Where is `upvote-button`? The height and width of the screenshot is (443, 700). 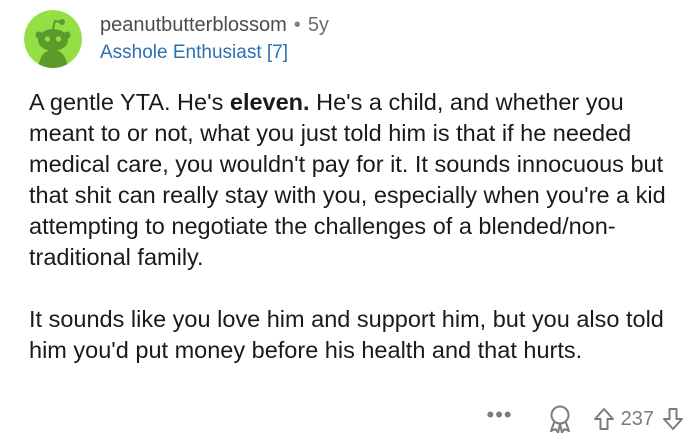
upvote-button is located at coordinates (604, 419).